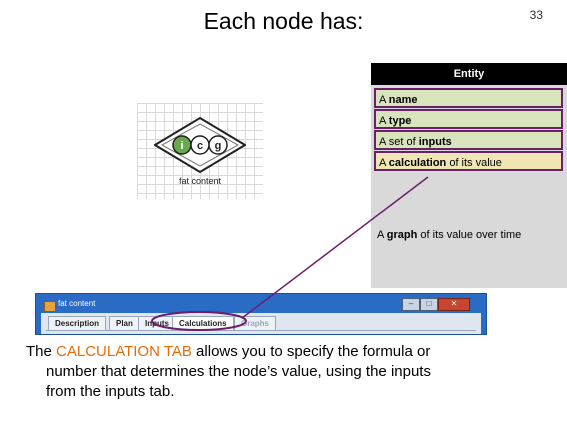  Describe the element at coordinates (110, 391) in the screenshot. I see `caption-line3: from the inputs tab.` at that location.